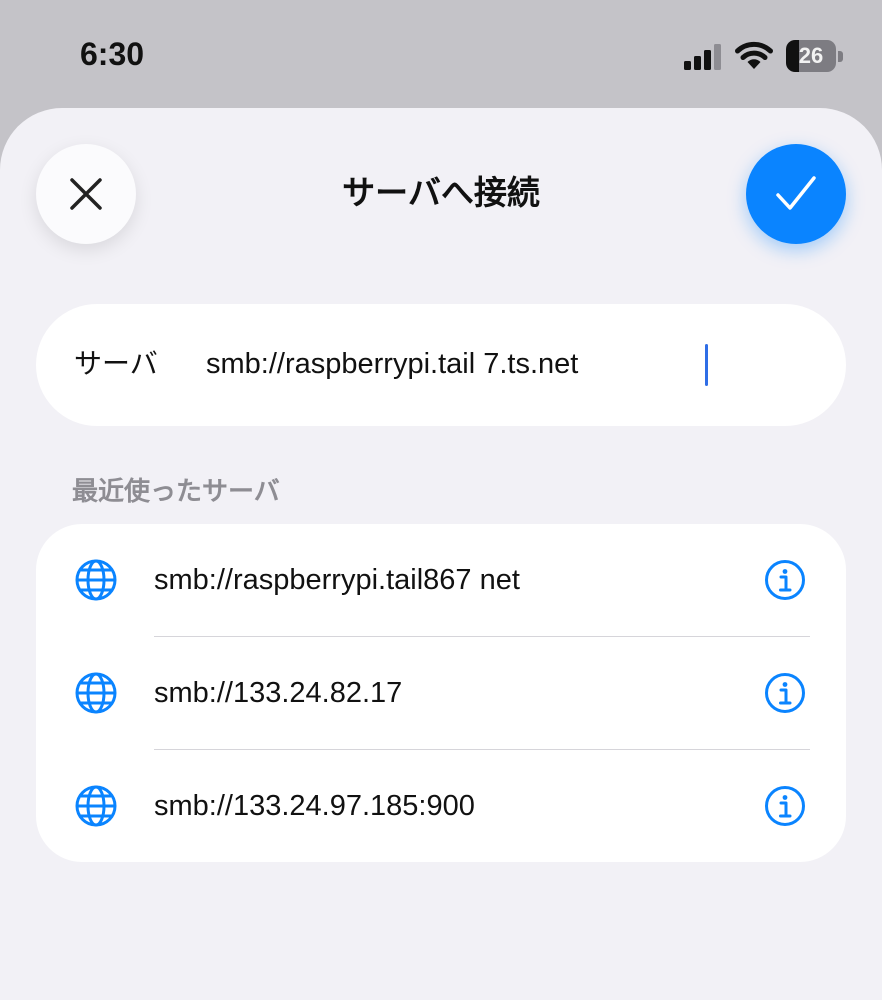 Image resolution: width=882 pixels, height=1000 pixels. I want to click on page-title: サーバへ接続, so click(441, 192).